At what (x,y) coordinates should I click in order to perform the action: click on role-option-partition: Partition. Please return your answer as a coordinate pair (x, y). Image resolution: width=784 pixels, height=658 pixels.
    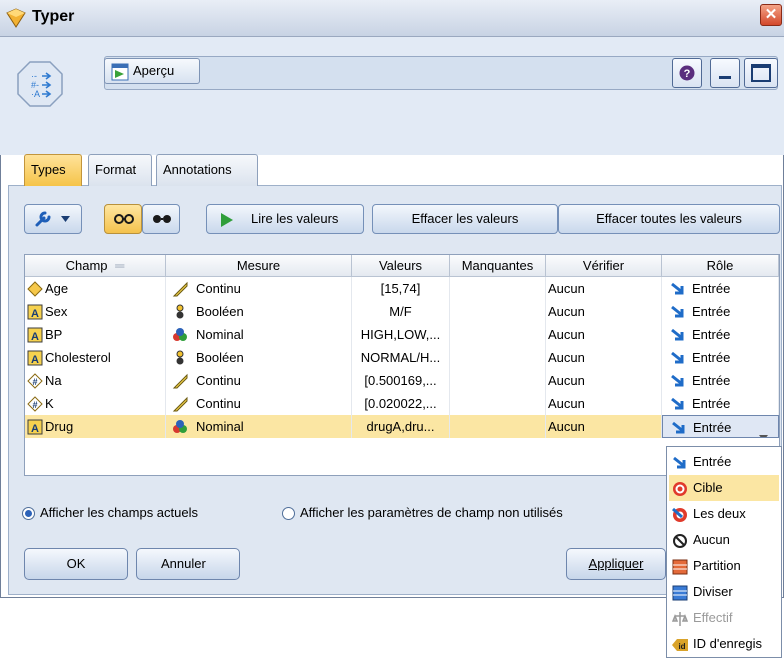
    Looking at the image, I should click on (724, 566).